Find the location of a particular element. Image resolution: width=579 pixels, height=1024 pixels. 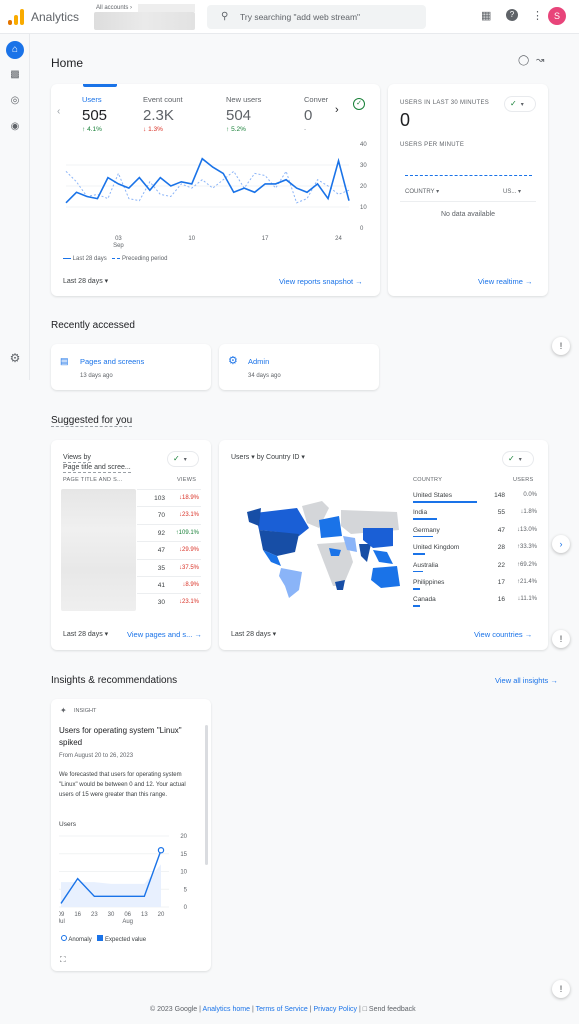

table-row: 70 ↓23.1% is located at coordinates (169, 514).